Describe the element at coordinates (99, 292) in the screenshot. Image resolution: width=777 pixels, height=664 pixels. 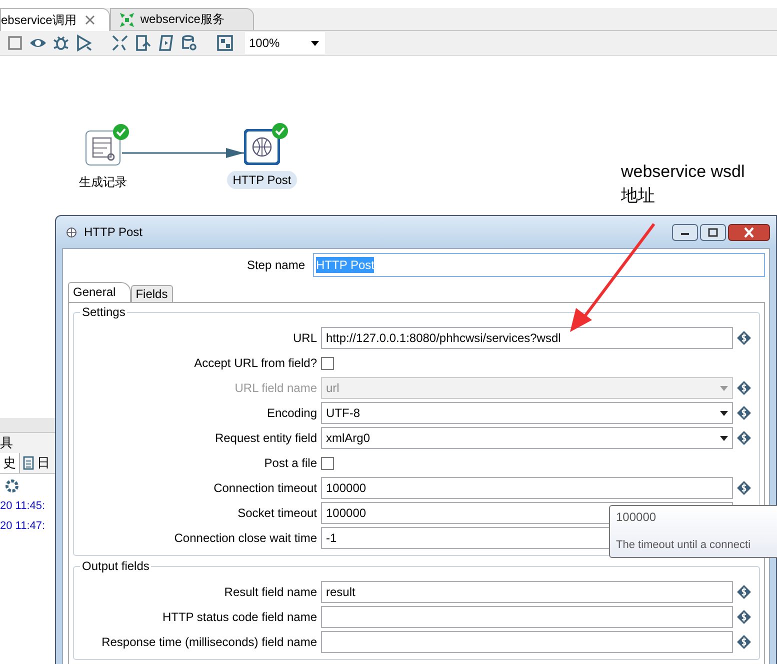
I see `dialog-tab: General` at that location.